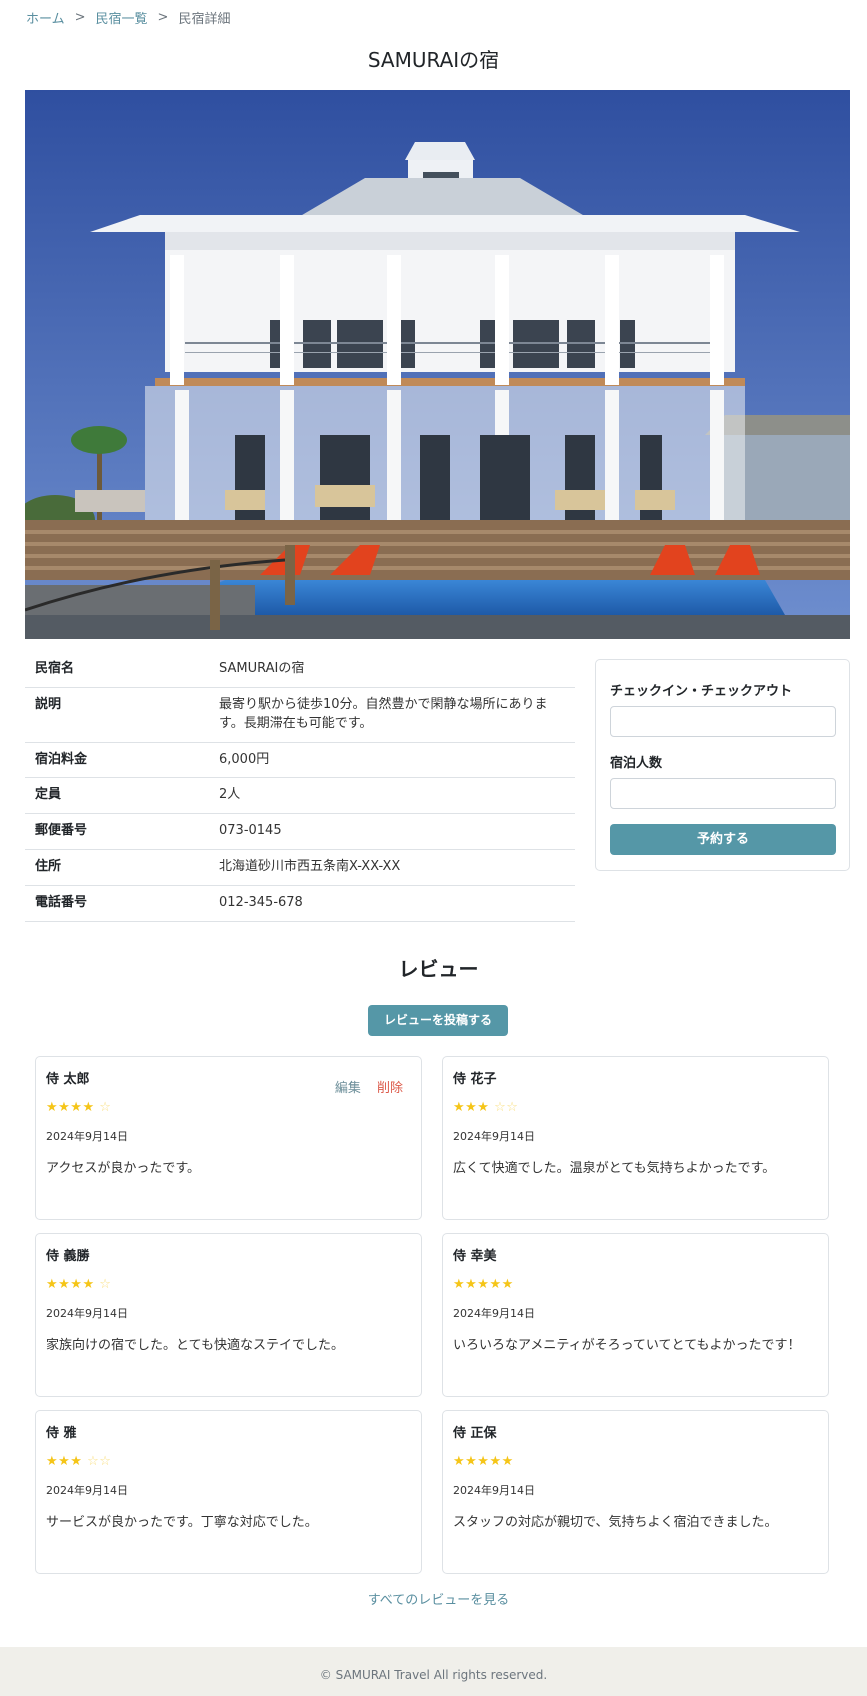 Image resolution: width=867 pixels, height=1696 pixels. Describe the element at coordinates (117, 867) in the screenshot. I see `info-label: 住所` at that location.